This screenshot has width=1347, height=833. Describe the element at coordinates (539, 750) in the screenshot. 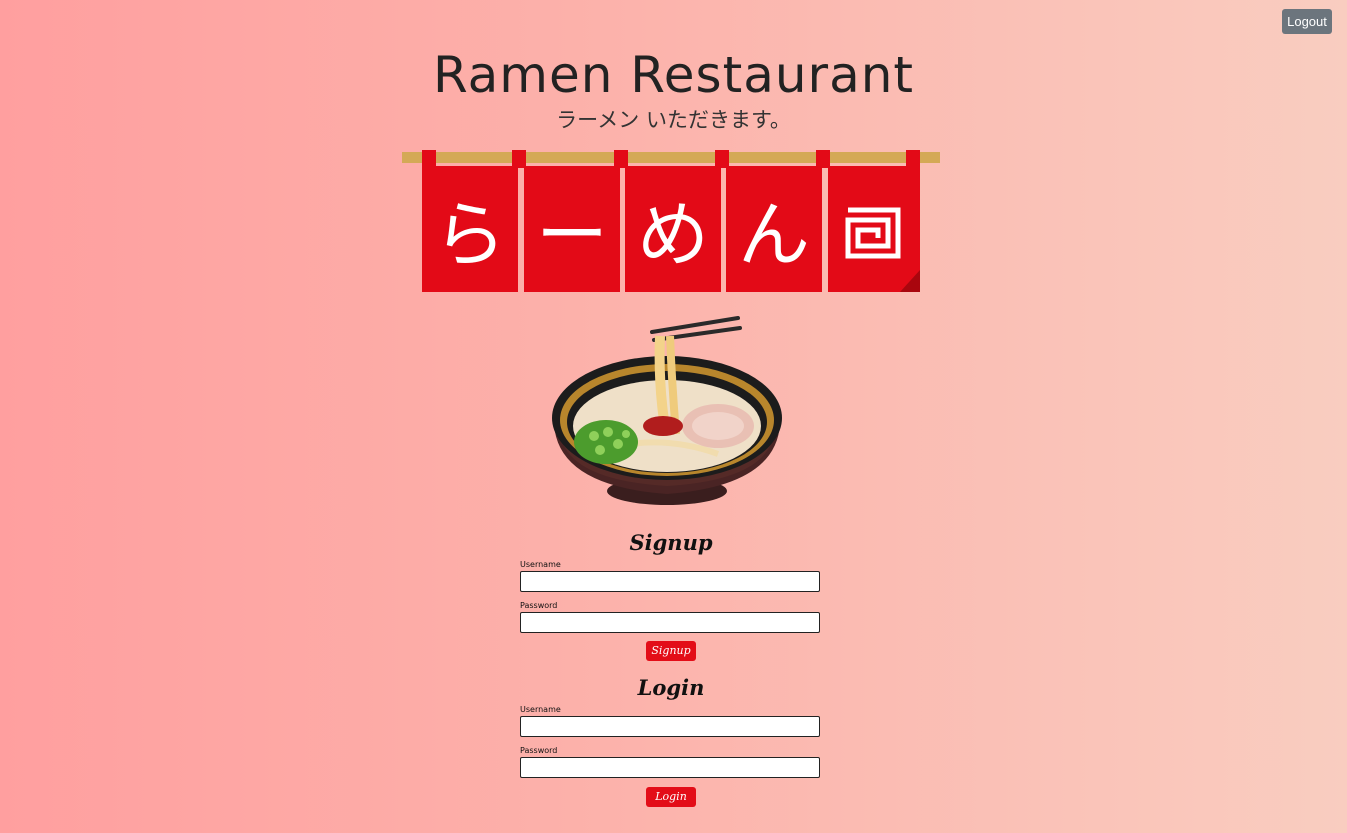

I see `login-password-label: Password` at that location.